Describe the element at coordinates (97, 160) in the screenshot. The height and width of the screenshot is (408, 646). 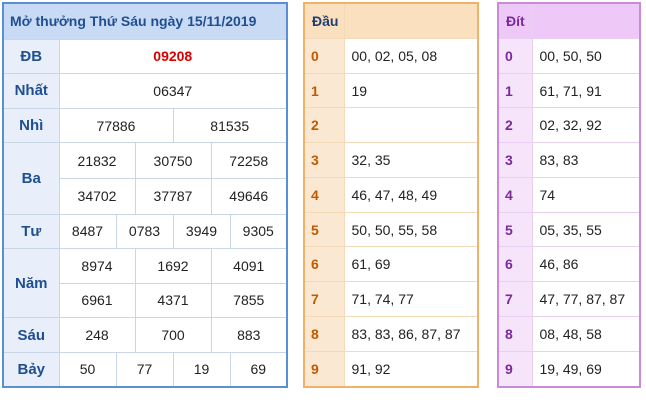
I see `prize-ba-value: 21832` at that location.